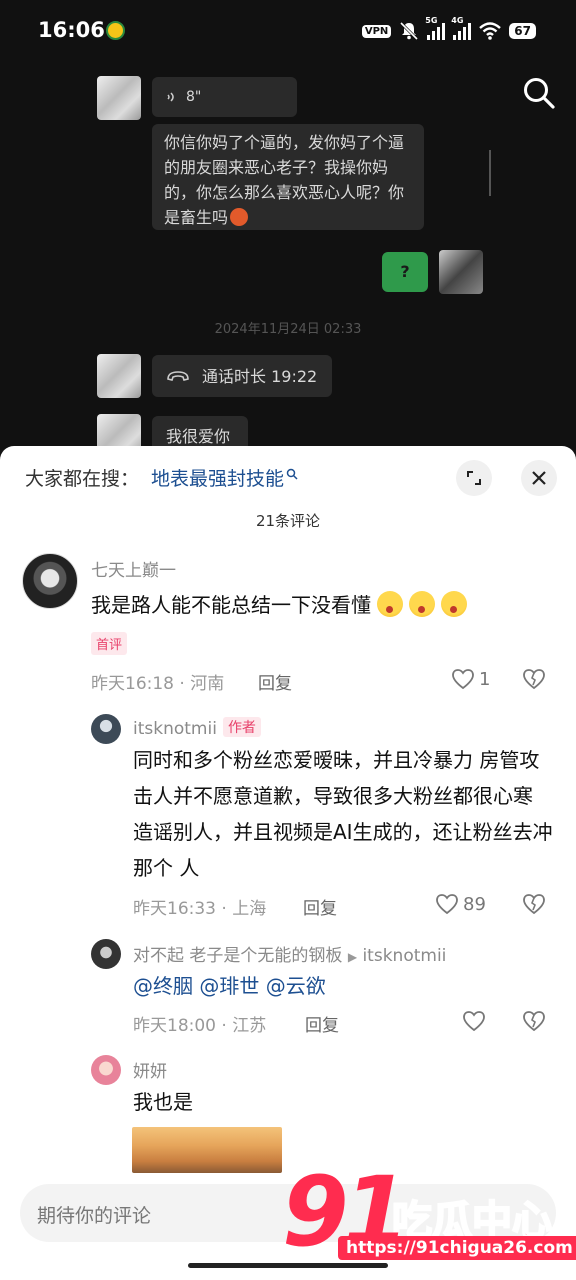  I want to click on watermark-logo: 91 吃瓜中心 https://91chigua26.com, so click(429, 1212).